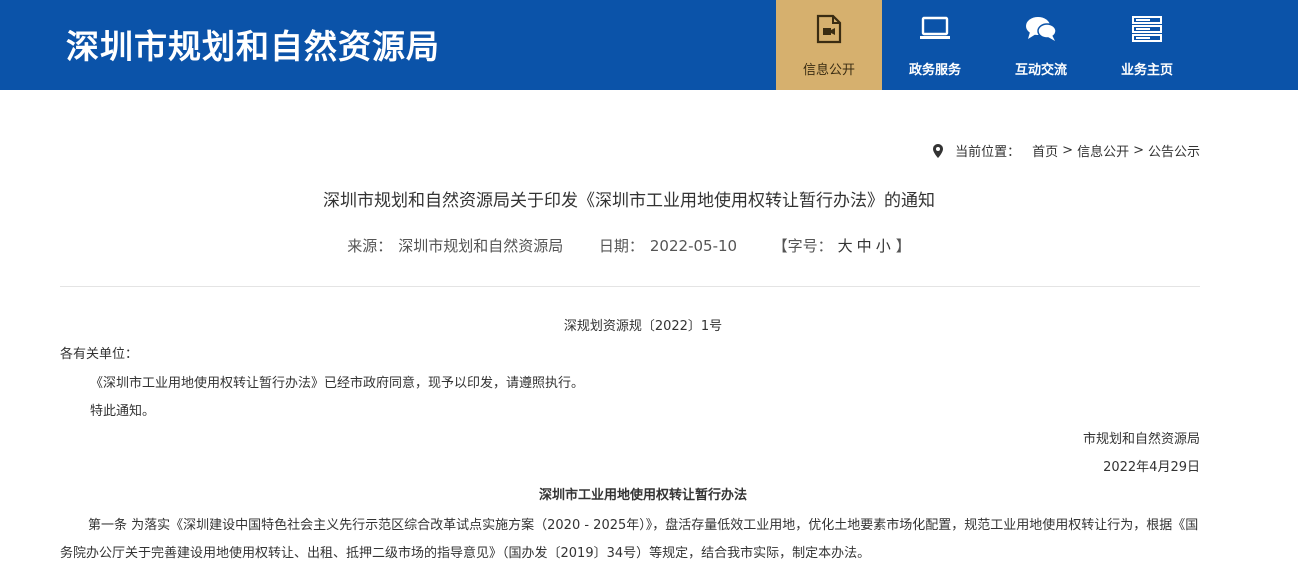 This screenshot has width=1298, height=568. What do you see at coordinates (883, 246) in the screenshot?
I see `font-size-small-button: 小` at bounding box center [883, 246].